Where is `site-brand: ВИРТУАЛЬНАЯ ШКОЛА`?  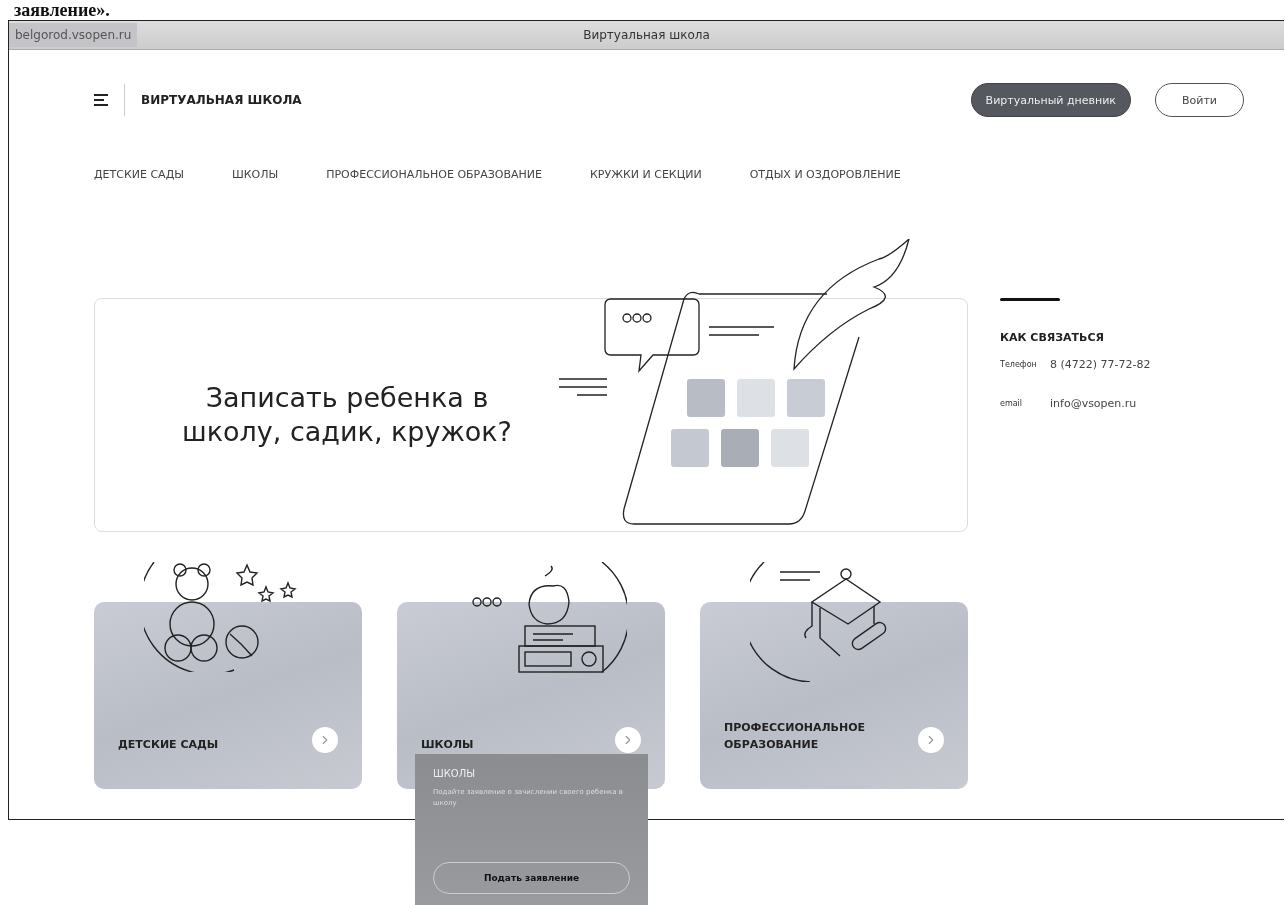 site-brand: ВИРТУАЛЬНАЯ ШКОЛА is located at coordinates (221, 100).